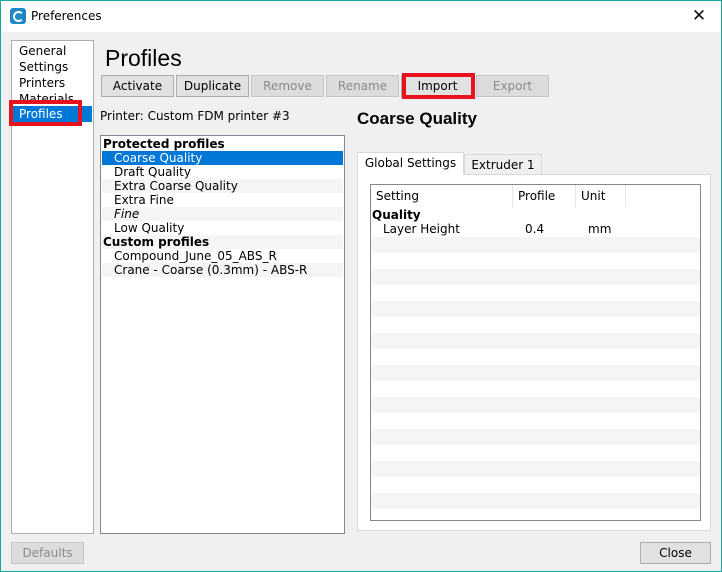 This screenshot has width=722, height=572. I want to click on tab-global-settings: Global Settings, so click(410, 163).